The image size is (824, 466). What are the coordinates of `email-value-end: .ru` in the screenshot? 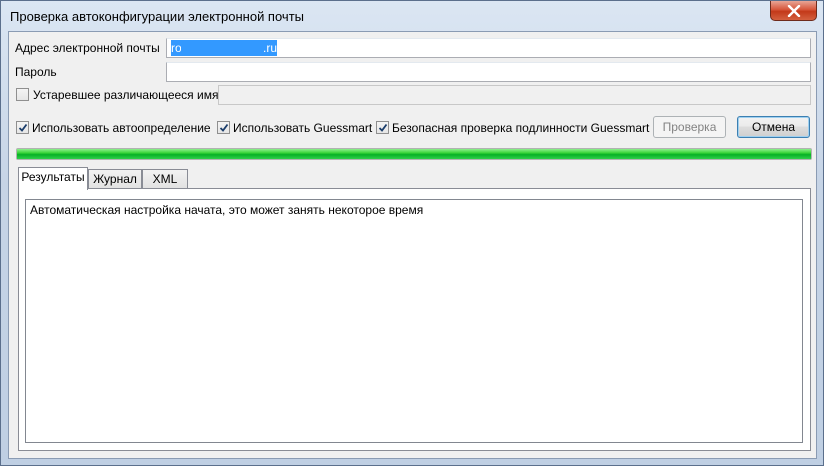 It's located at (229, 48).